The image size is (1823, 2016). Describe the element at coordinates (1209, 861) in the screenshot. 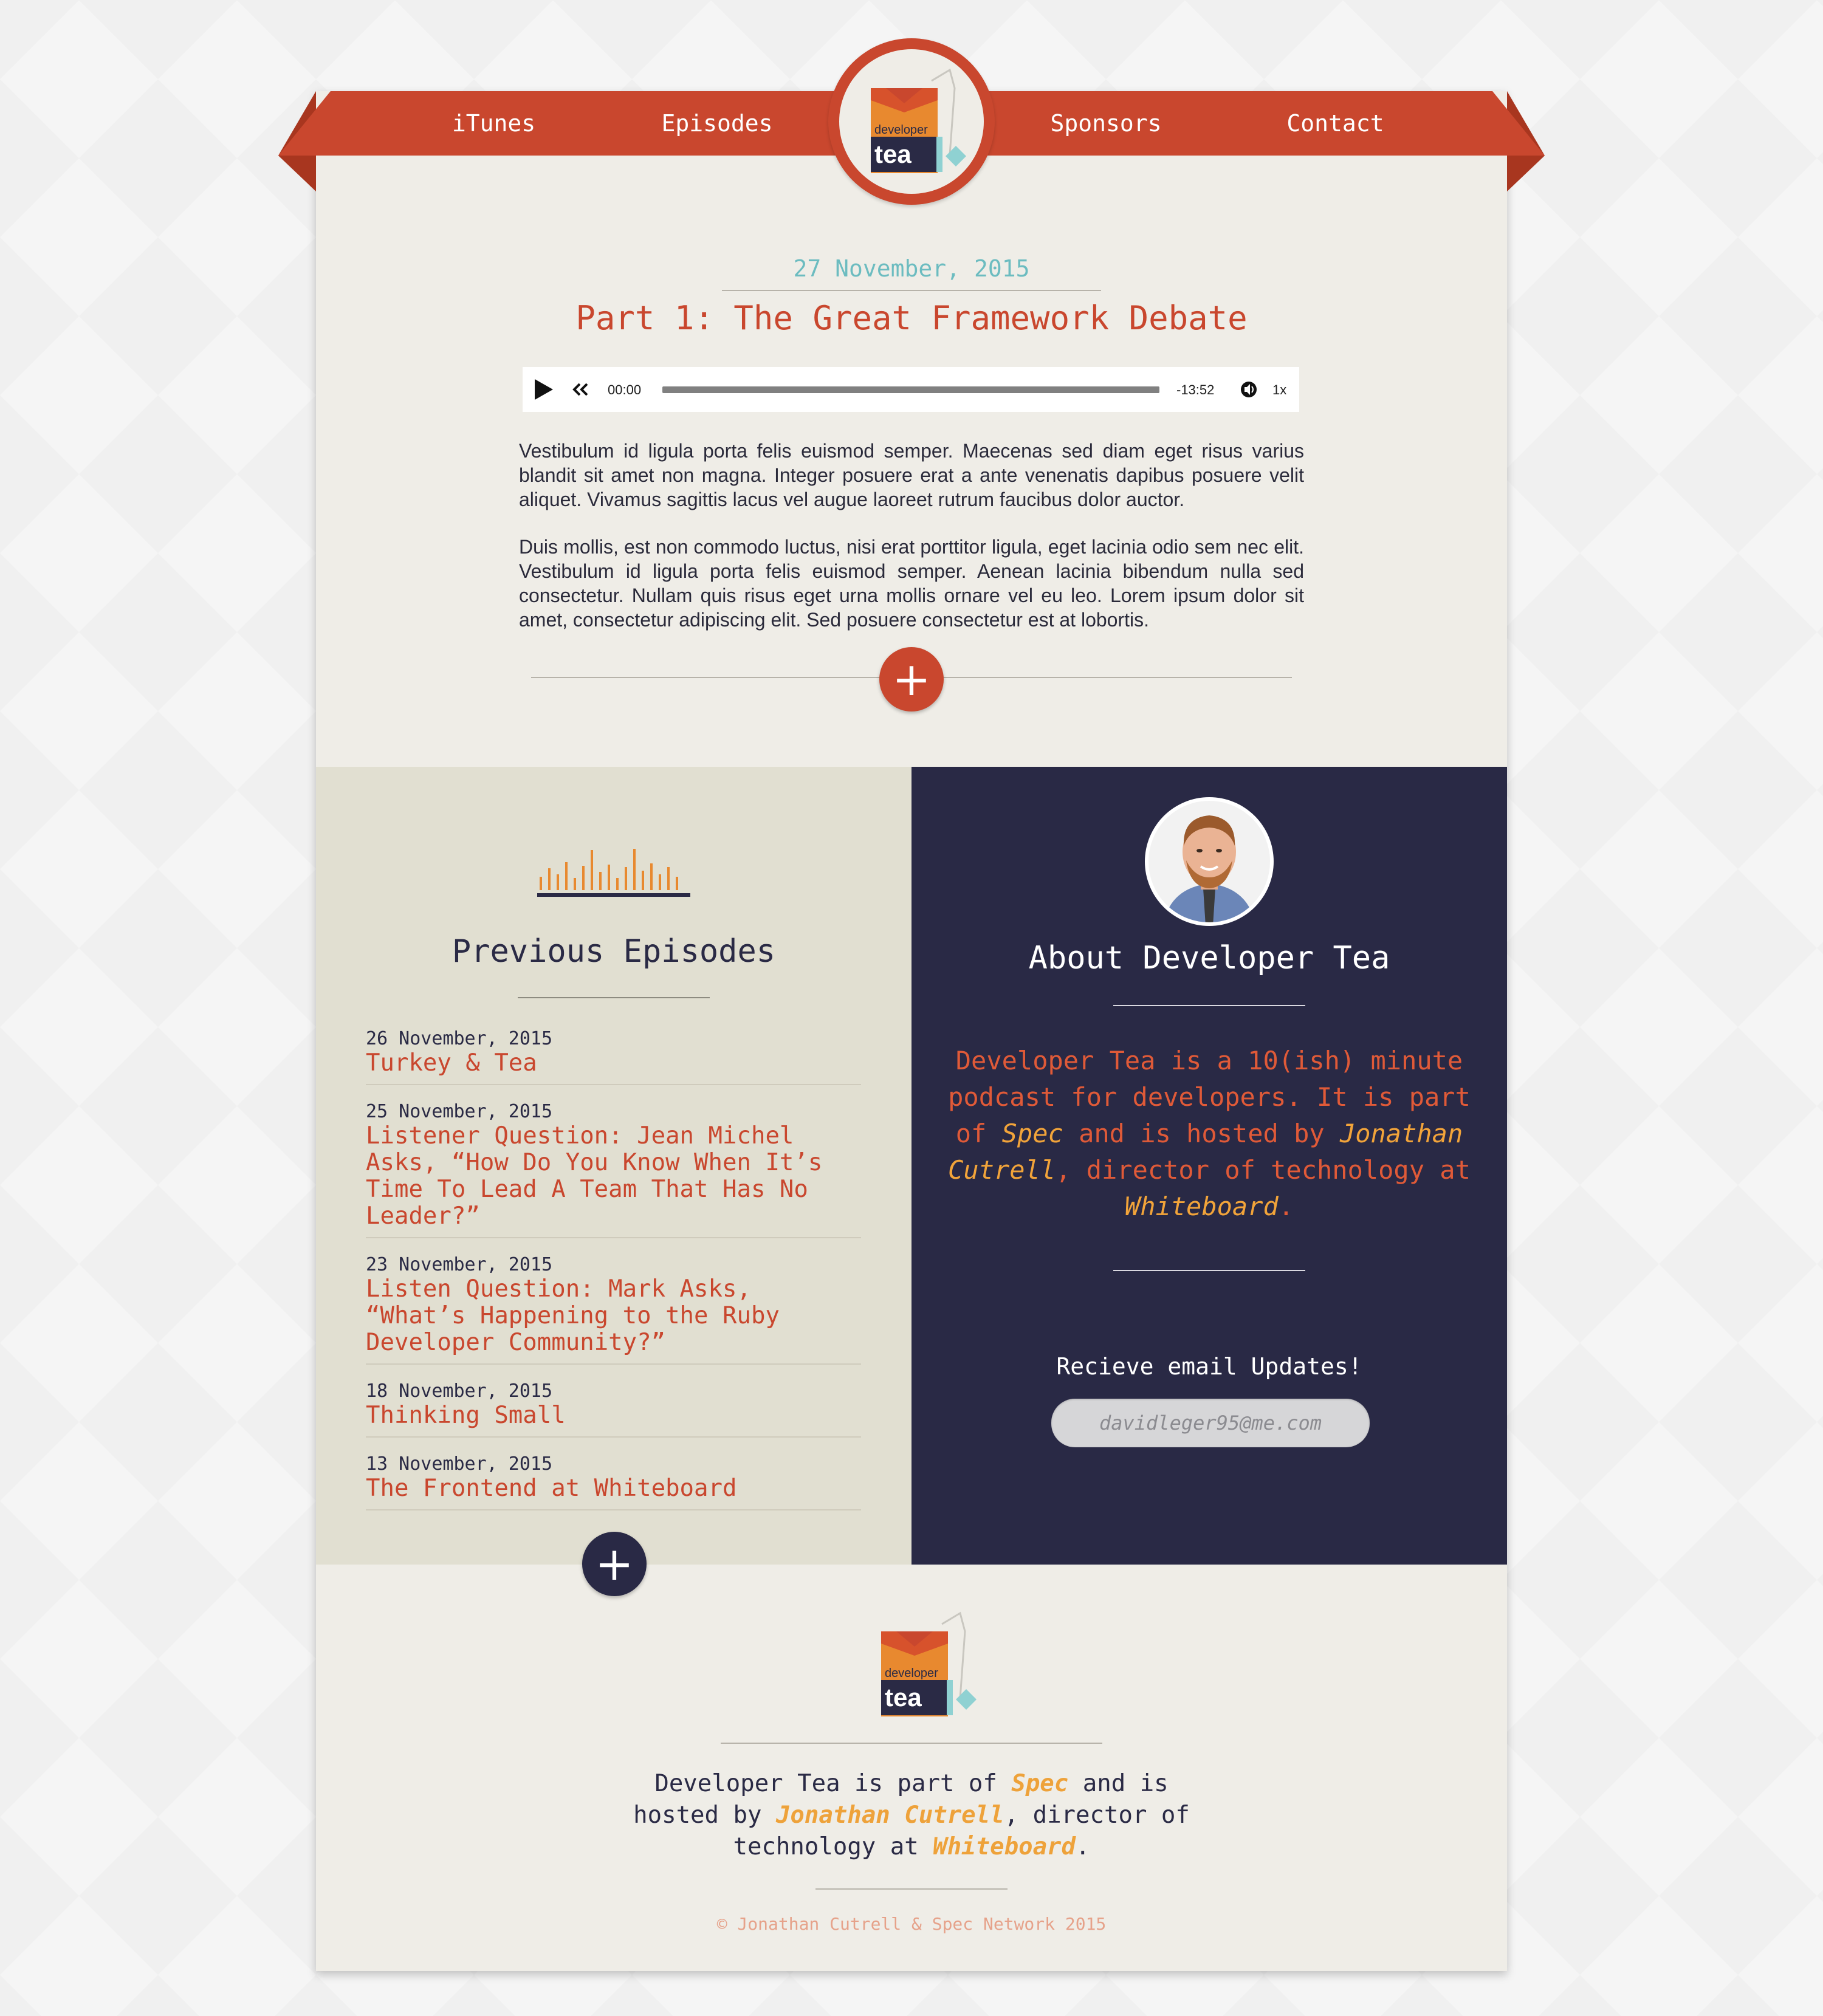

I see `host-avatar` at that location.